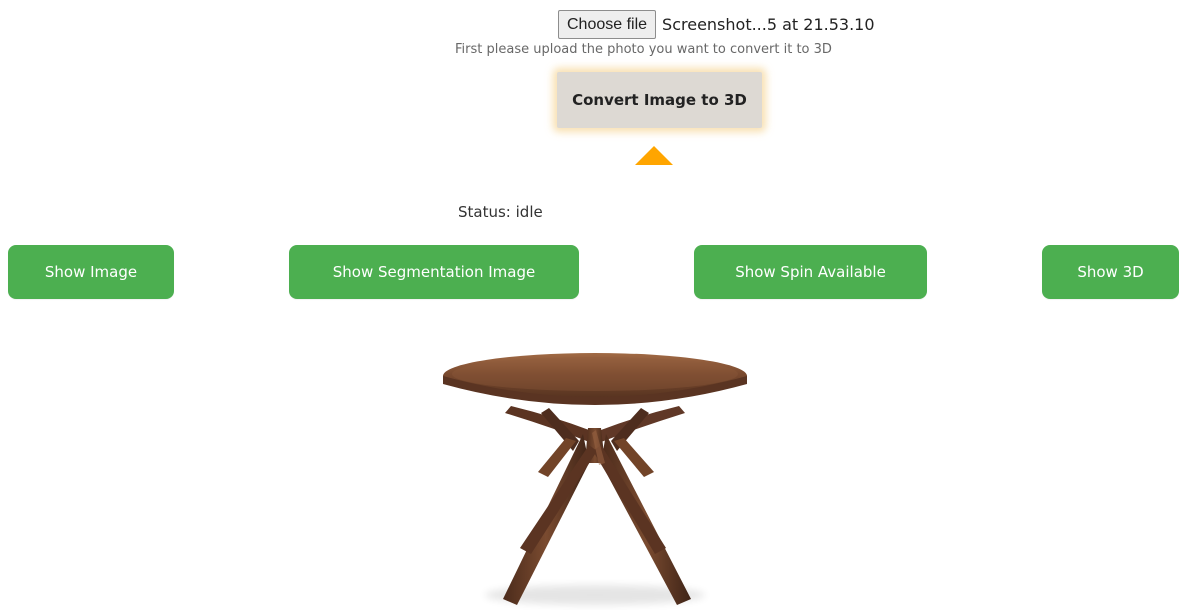 Image resolution: width=1179 pixels, height=610 pixels. I want to click on status-label: Status:, so click(484, 212).